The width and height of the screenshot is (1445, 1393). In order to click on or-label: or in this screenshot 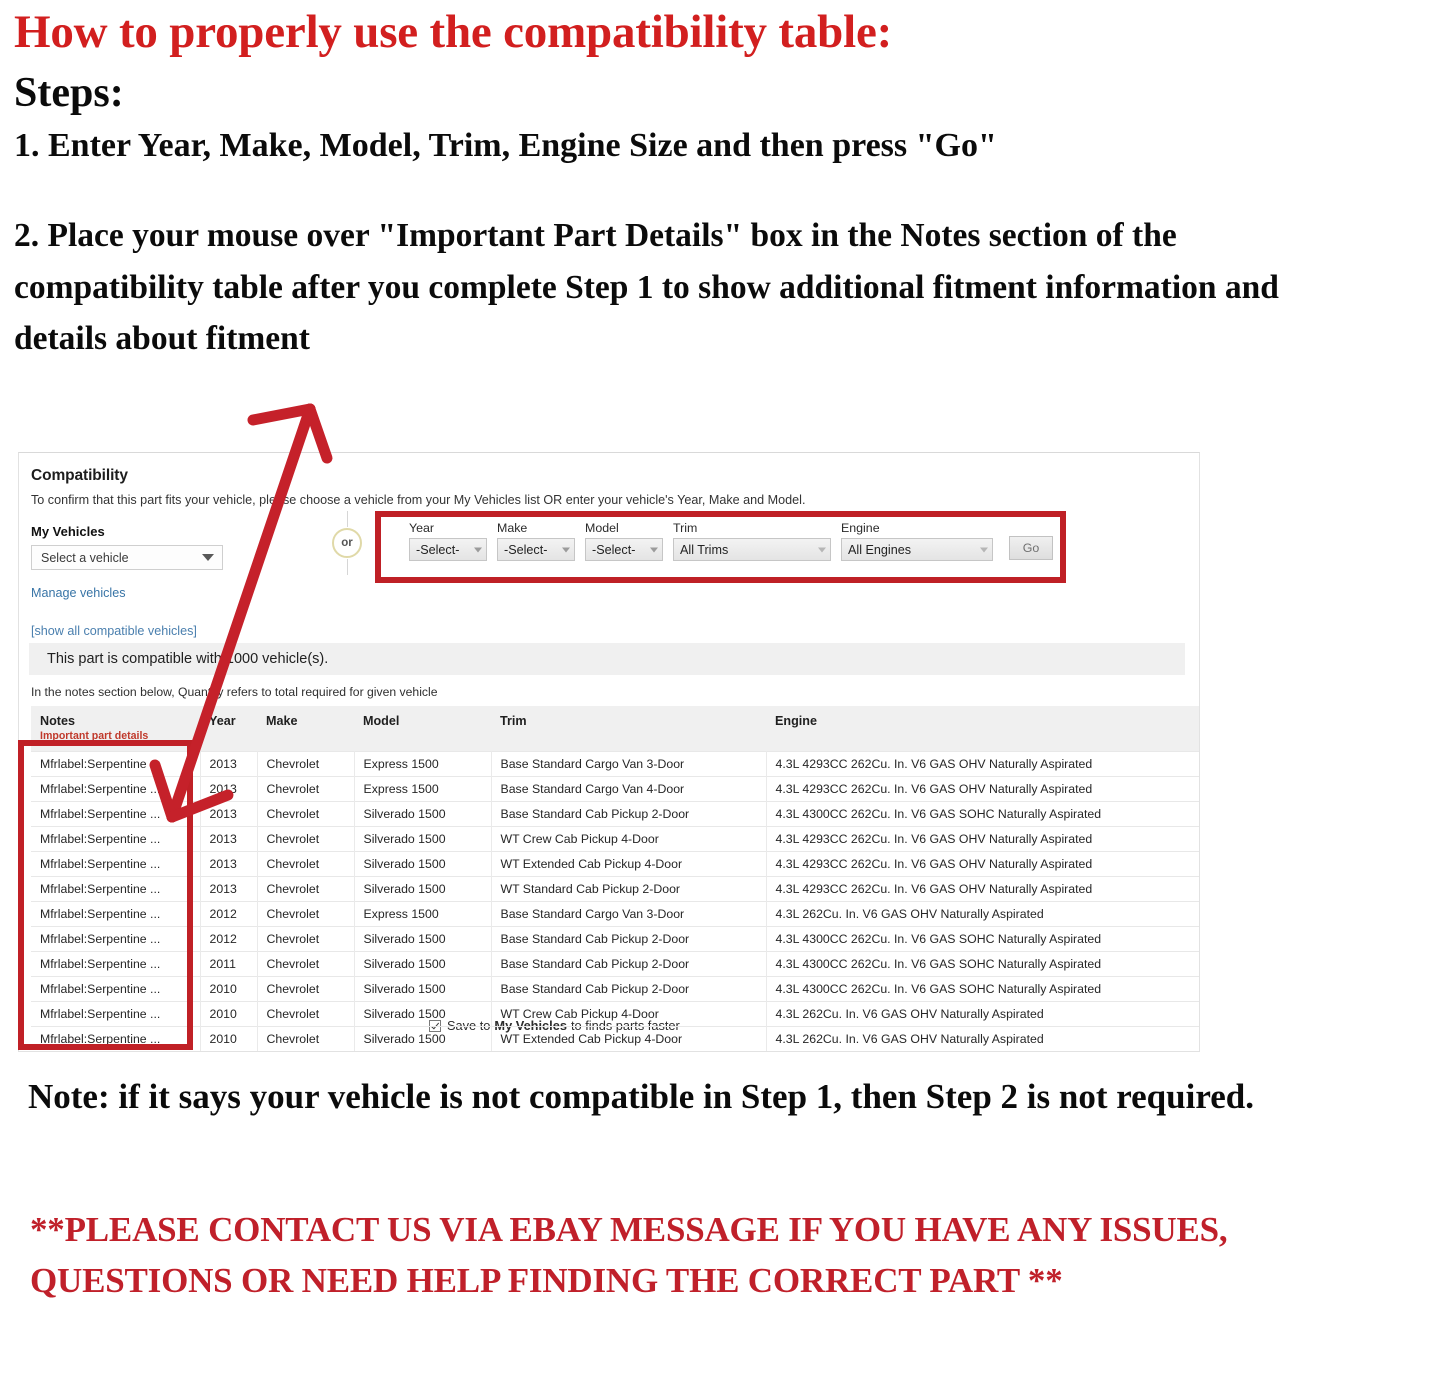, I will do `click(347, 543)`.